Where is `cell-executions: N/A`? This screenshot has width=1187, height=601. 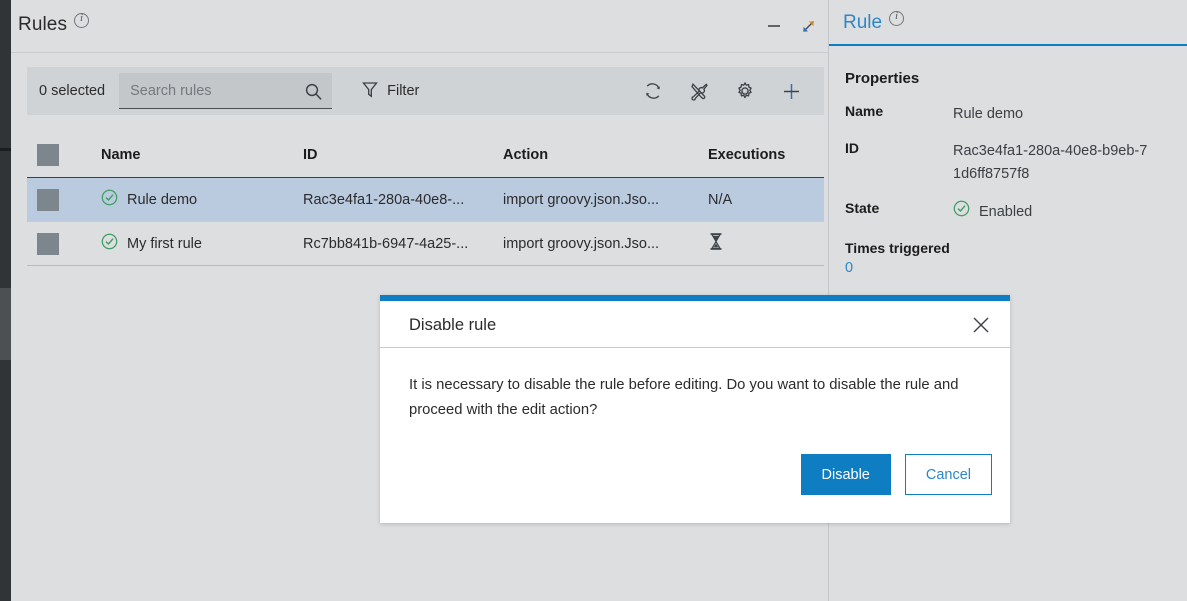
cell-executions: N/A is located at coordinates (720, 199).